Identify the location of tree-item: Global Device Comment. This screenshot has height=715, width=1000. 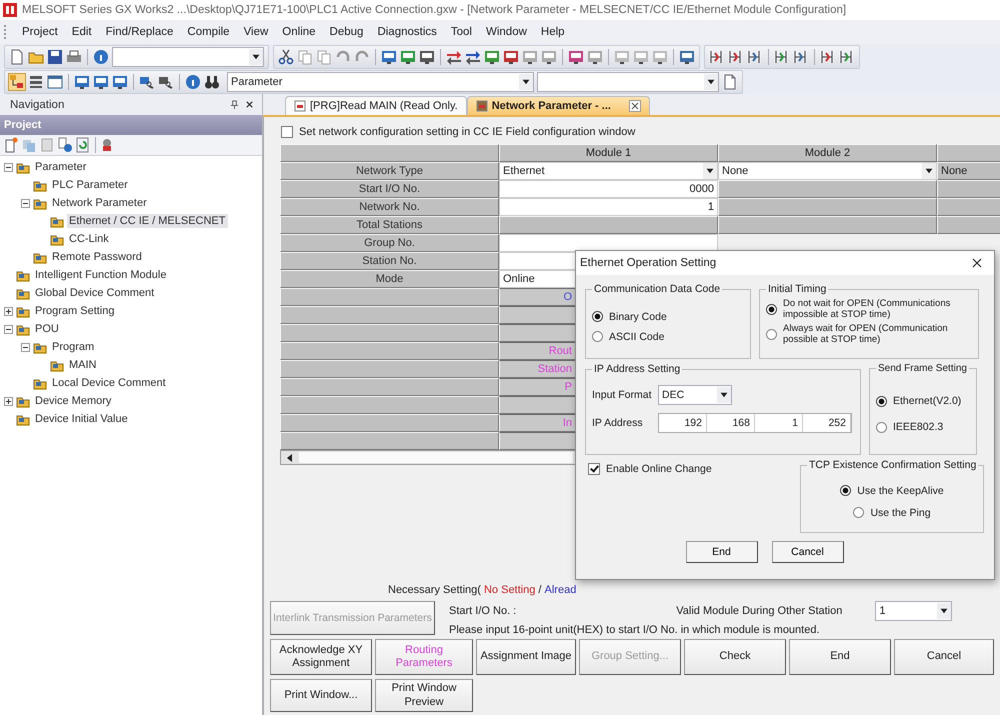
(94, 293).